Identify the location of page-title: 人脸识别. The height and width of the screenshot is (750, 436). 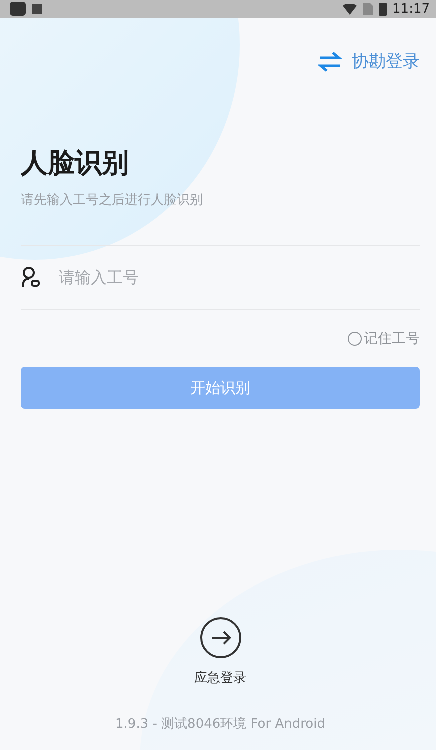
(75, 164).